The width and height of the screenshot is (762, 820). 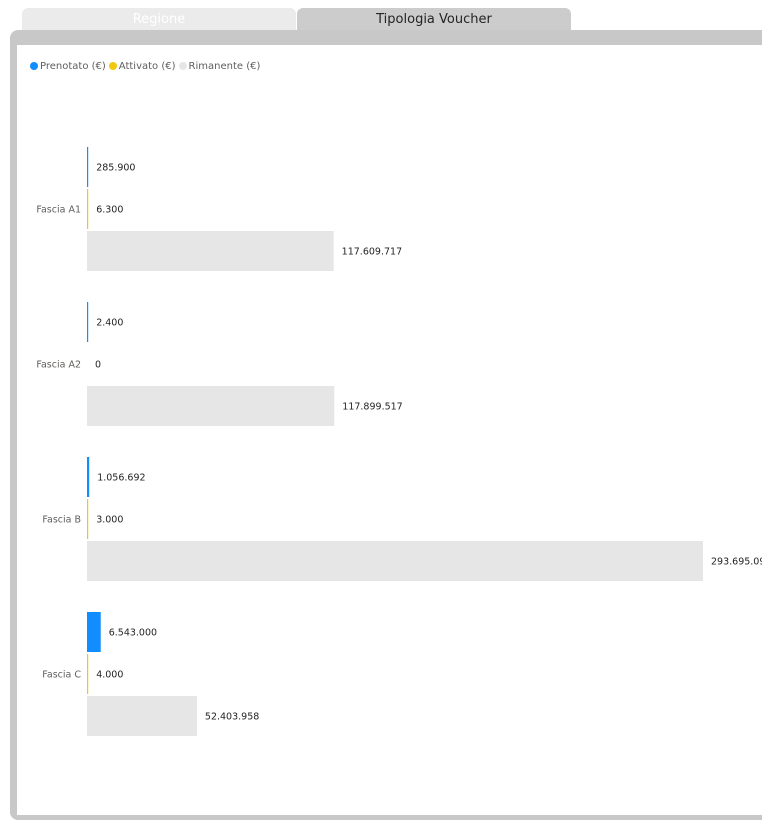 What do you see at coordinates (372, 252) in the screenshot?
I see `data-label-rimanente-fascia-a1: 117.609.717` at bounding box center [372, 252].